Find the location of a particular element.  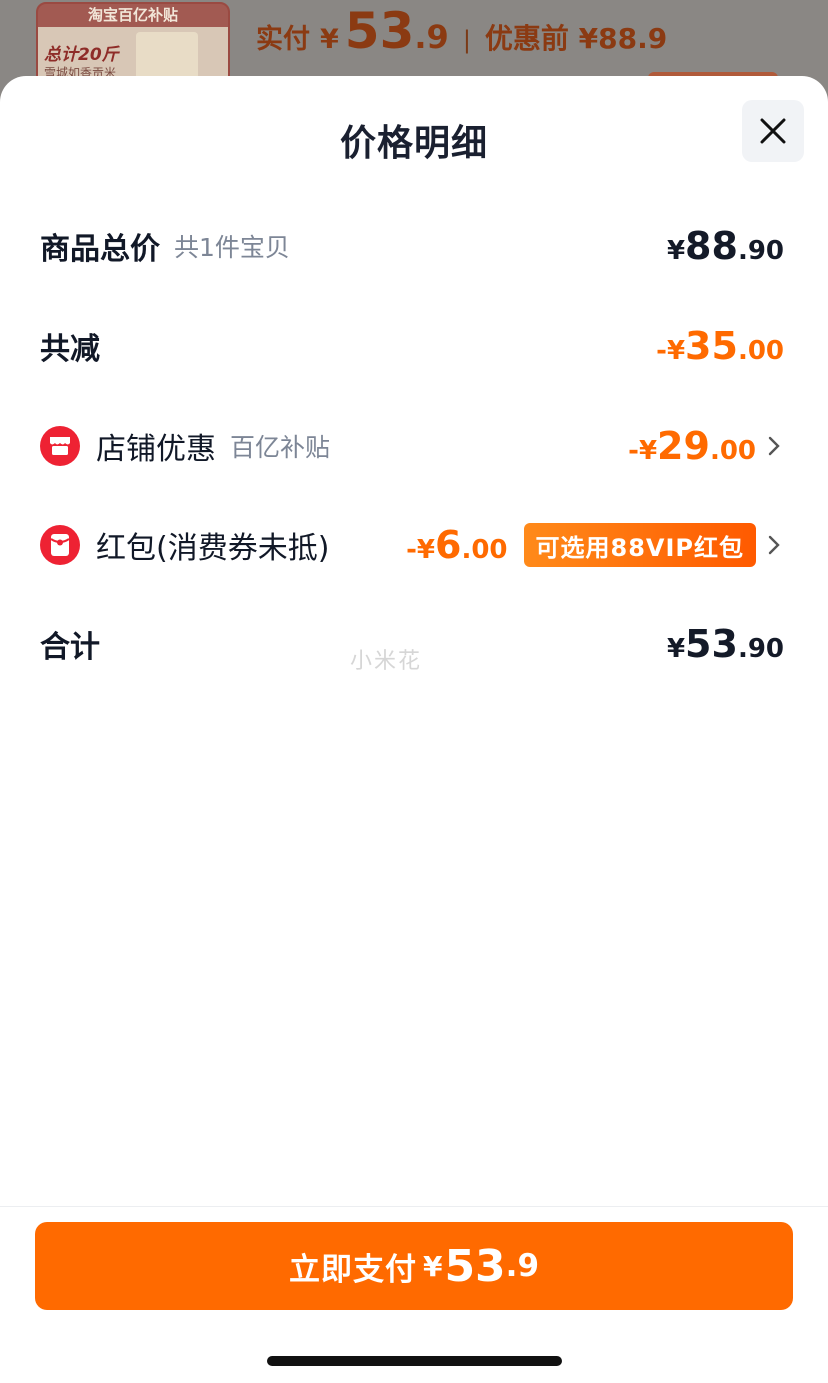

pay-button-integer: 53 is located at coordinates (475, 1266).